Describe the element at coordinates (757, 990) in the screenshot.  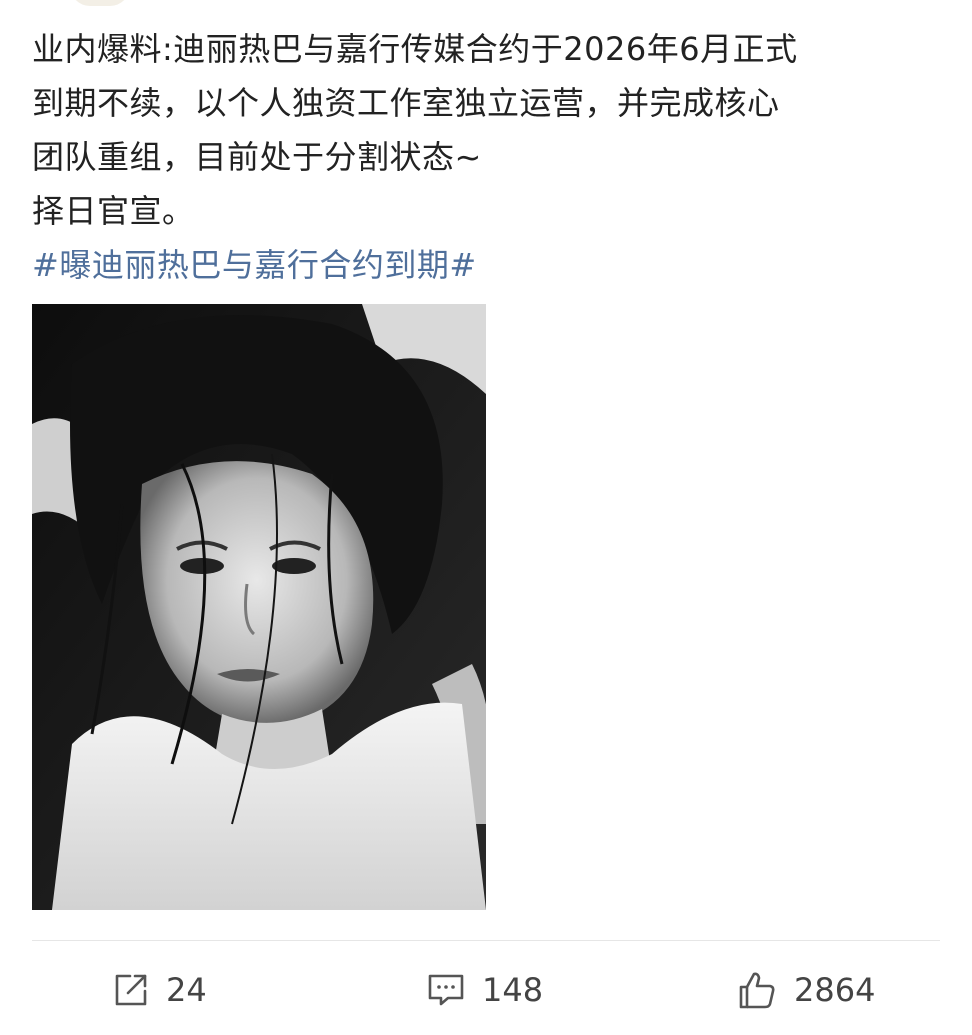
I see `thumbs-up-icon` at that location.